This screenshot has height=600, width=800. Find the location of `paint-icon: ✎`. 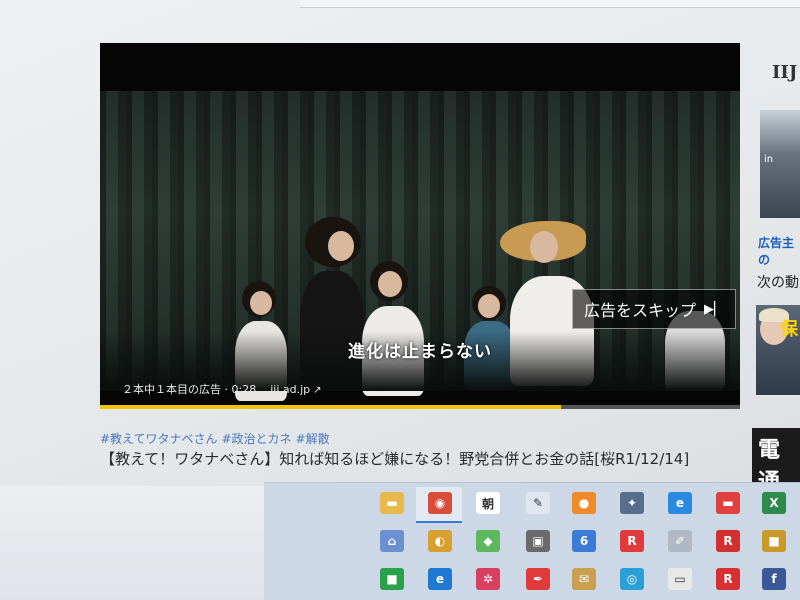

paint-icon: ✎ is located at coordinates (538, 503).